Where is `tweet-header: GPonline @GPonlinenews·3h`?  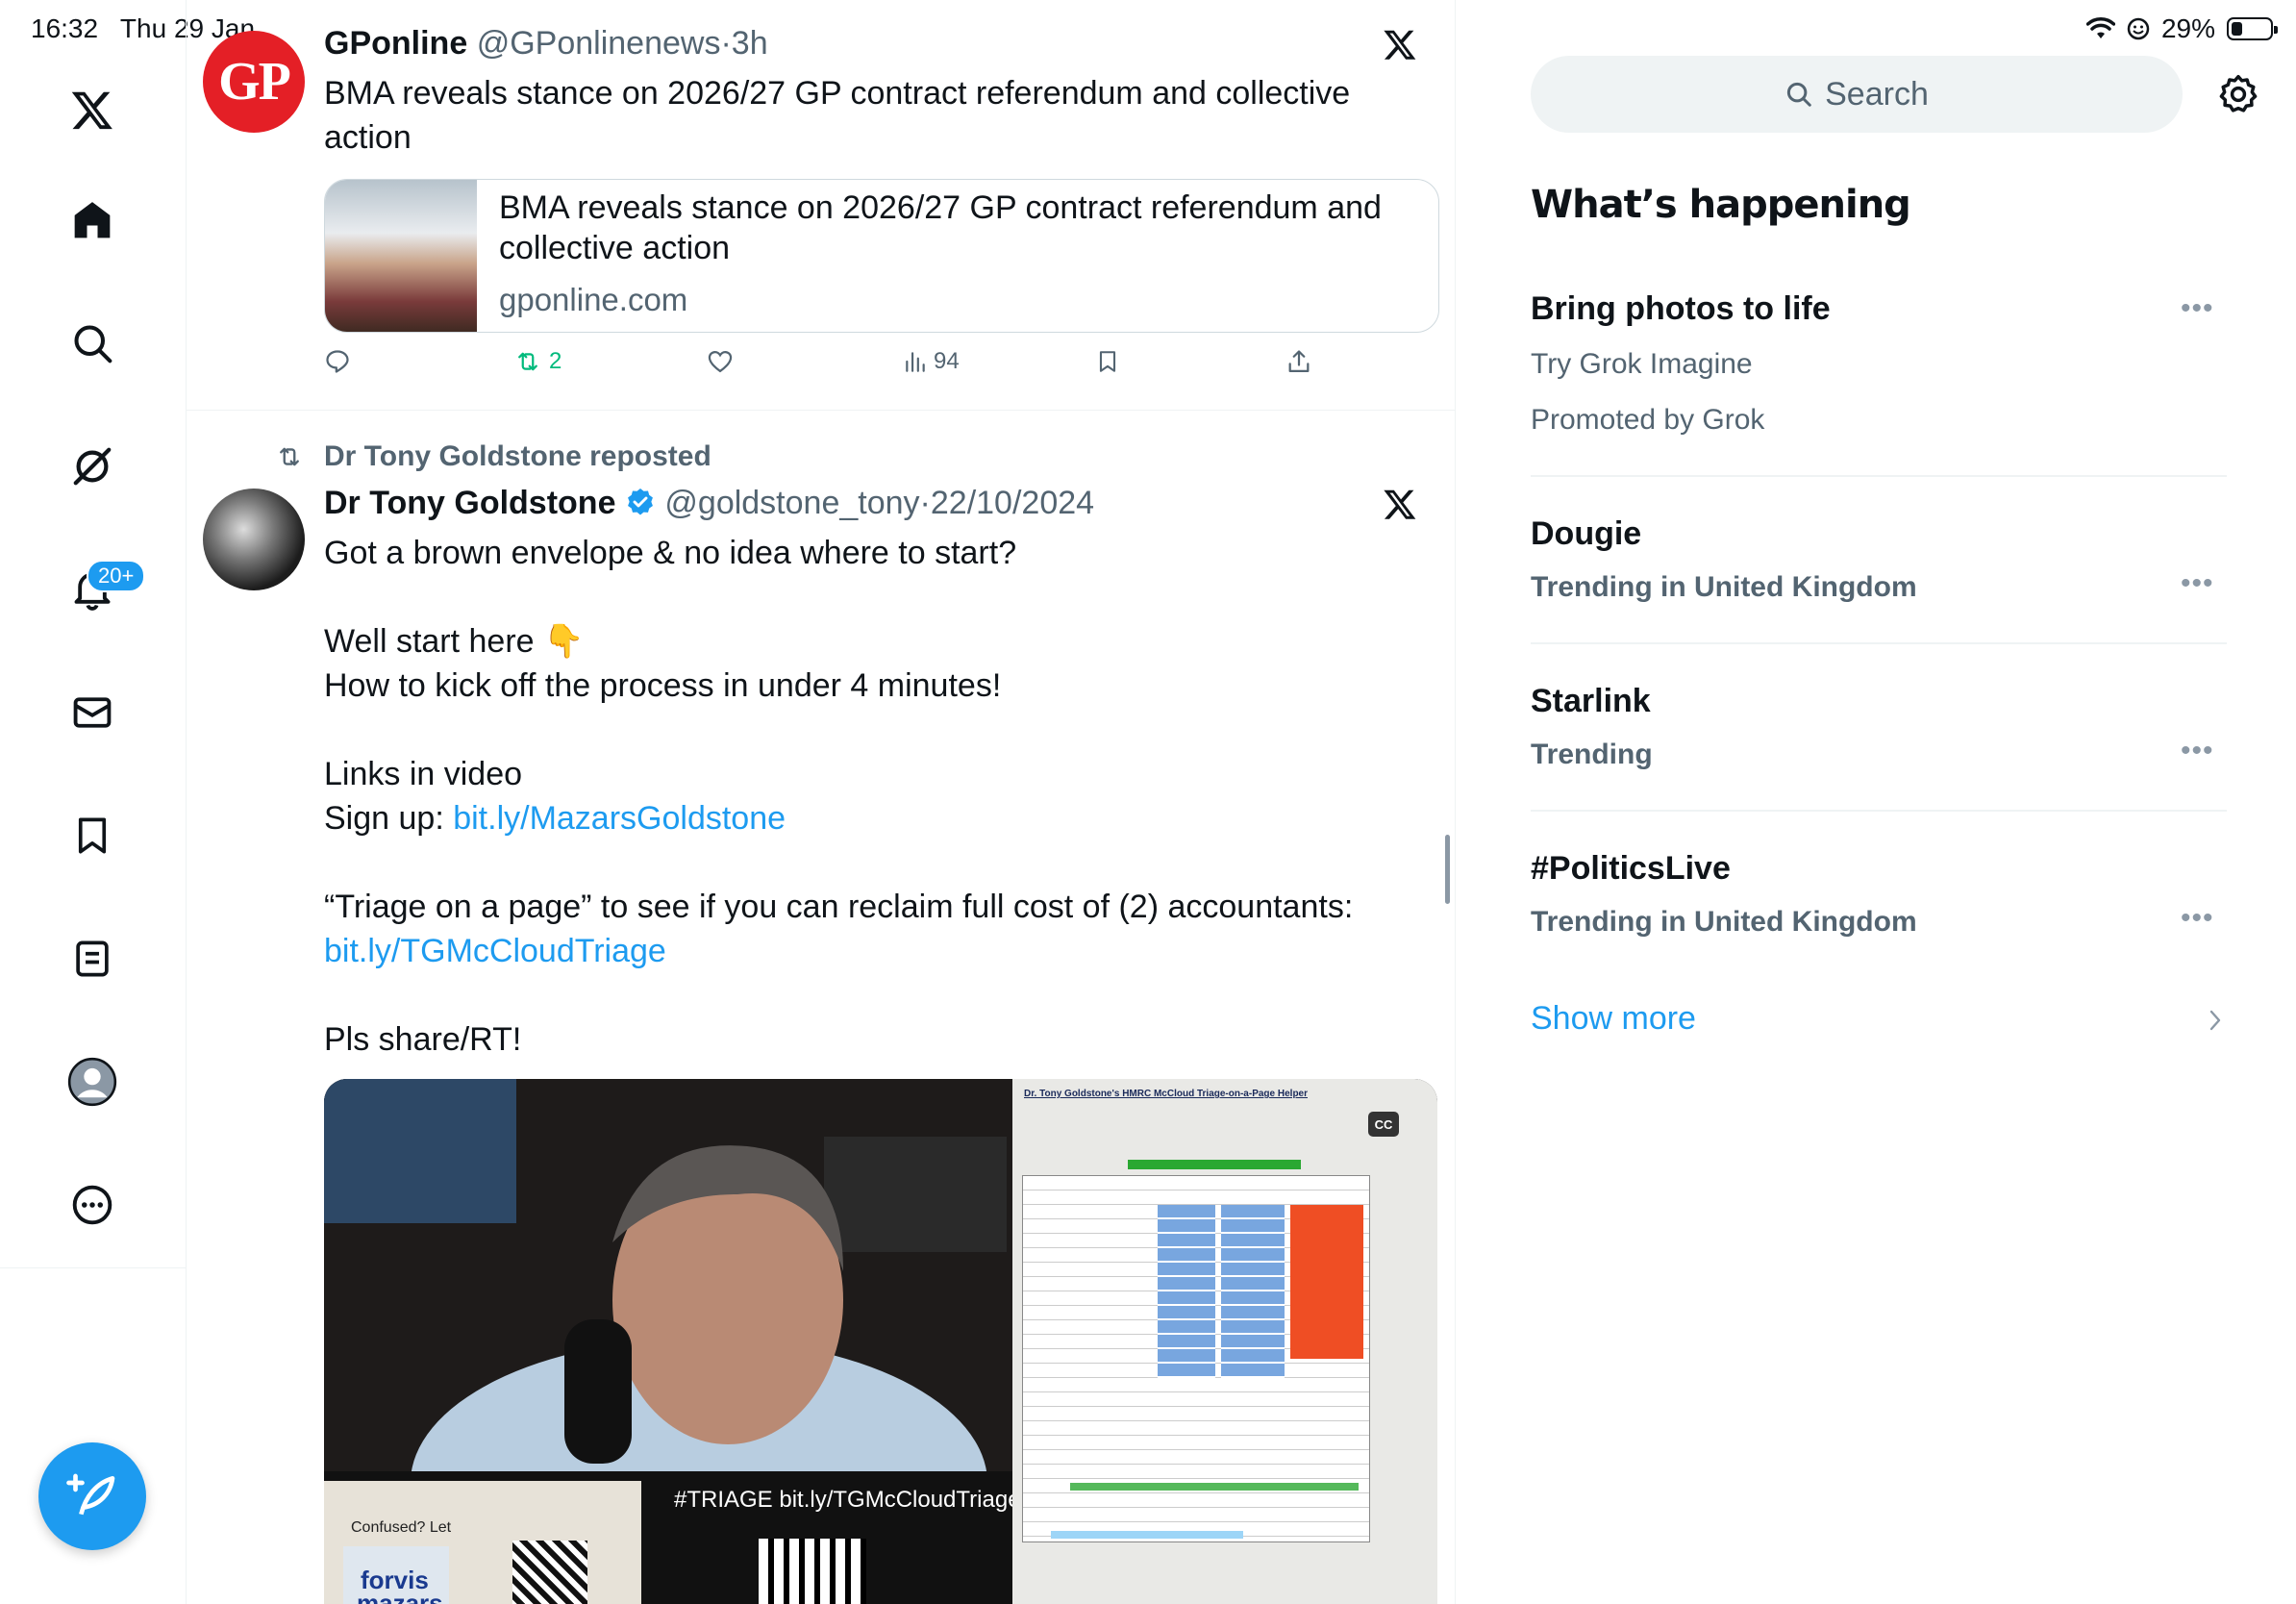
tweet-header: GPonline @GPonlinenews·3h is located at coordinates (546, 44).